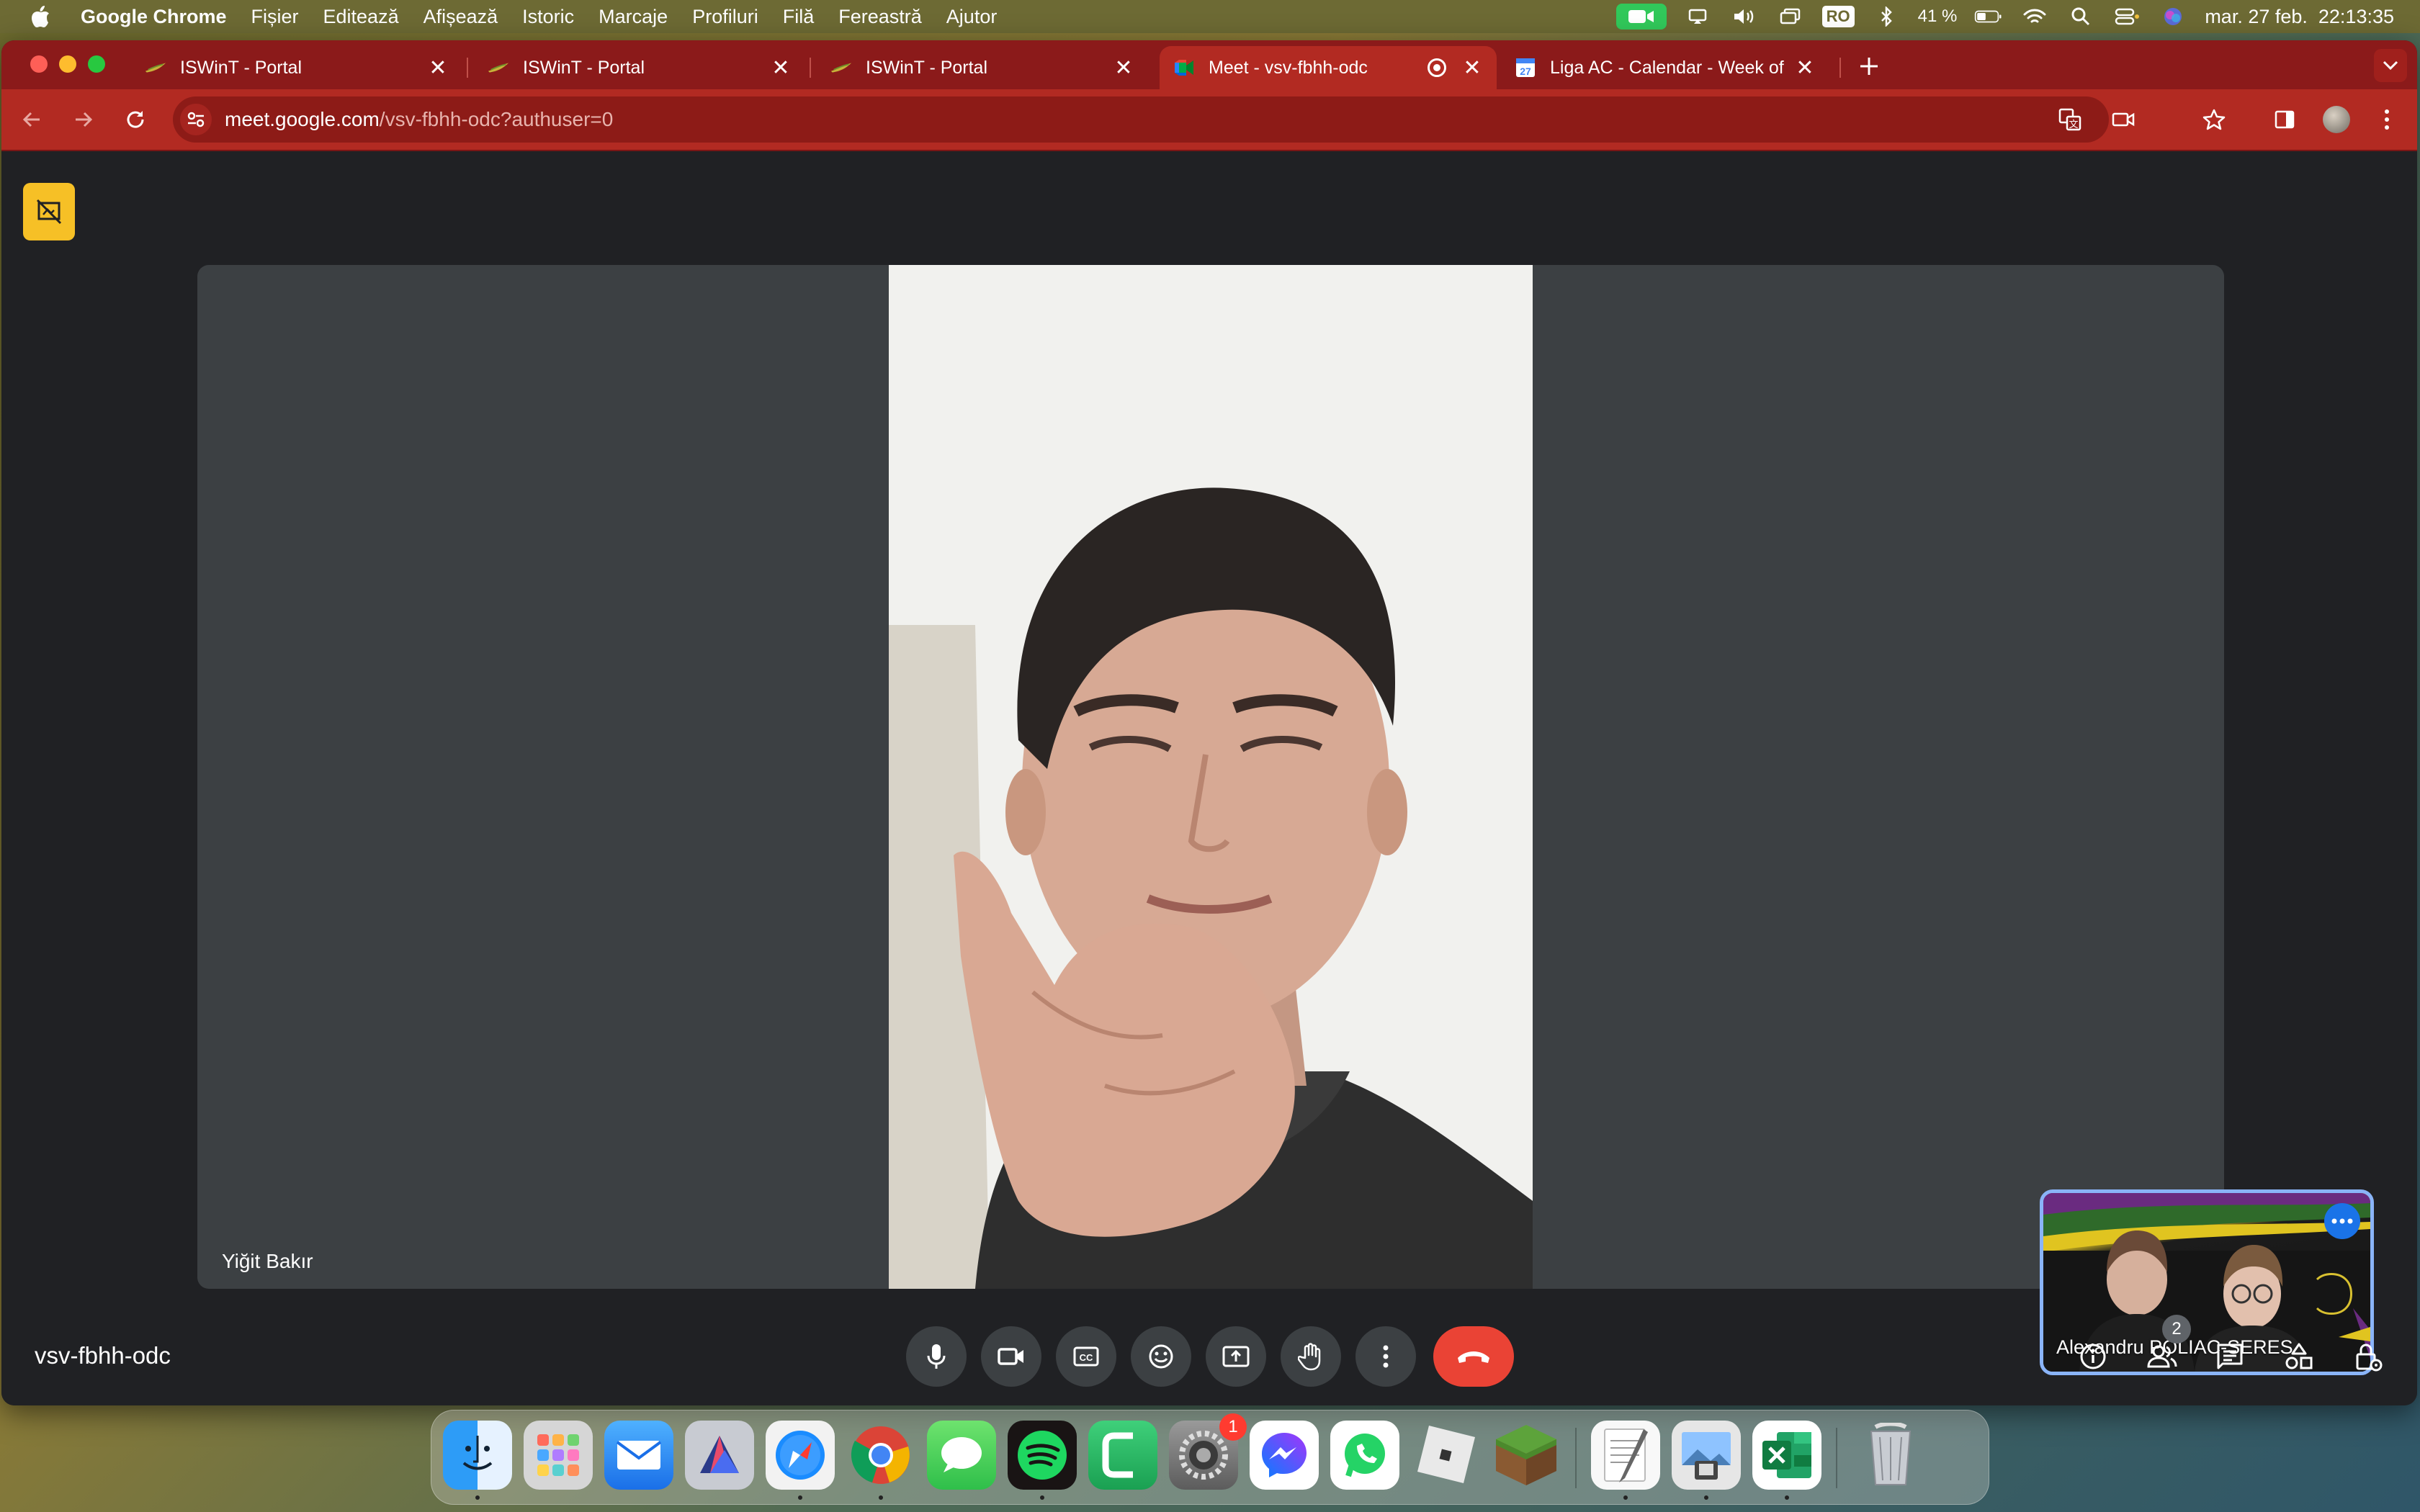 The image size is (2420, 1512). What do you see at coordinates (1011, 1356) in the screenshot?
I see `camera-button` at bounding box center [1011, 1356].